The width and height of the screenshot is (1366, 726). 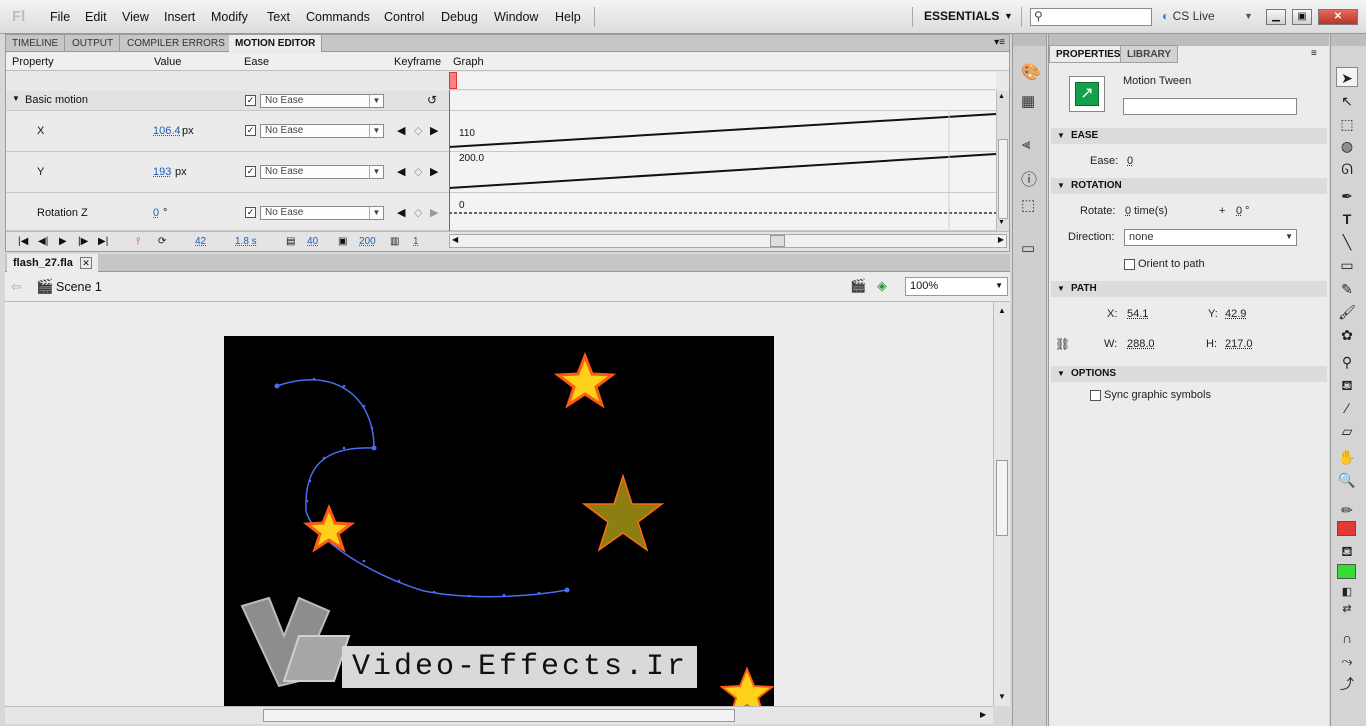 What do you see at coordinates (961, 16) in the screenshot?
I see `workspace-switcher: ESSENTIALS` at bounding box center [961, 16].